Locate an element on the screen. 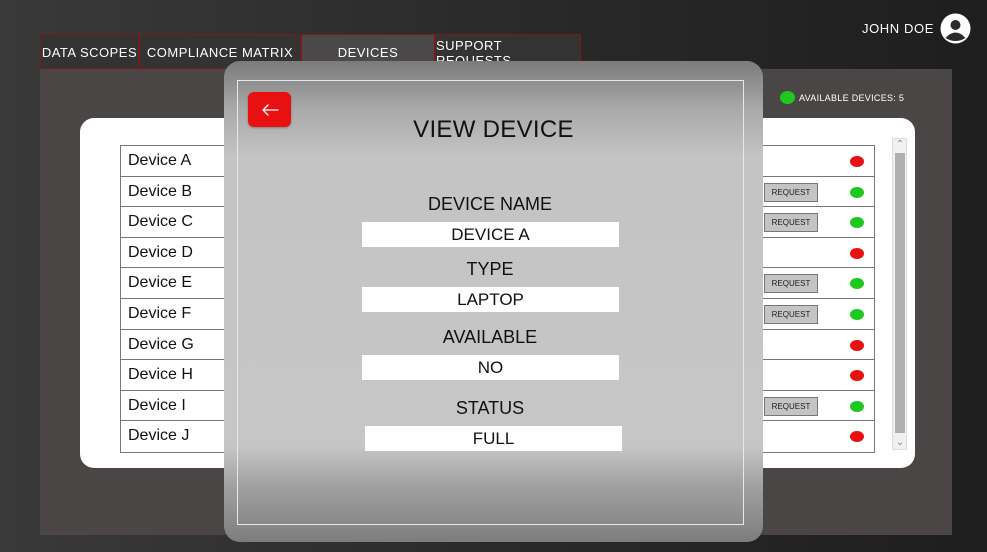 Image resolution: width=987 pixels, height=552 pixels. device-name: Device J is located at coordinates (159, 436).